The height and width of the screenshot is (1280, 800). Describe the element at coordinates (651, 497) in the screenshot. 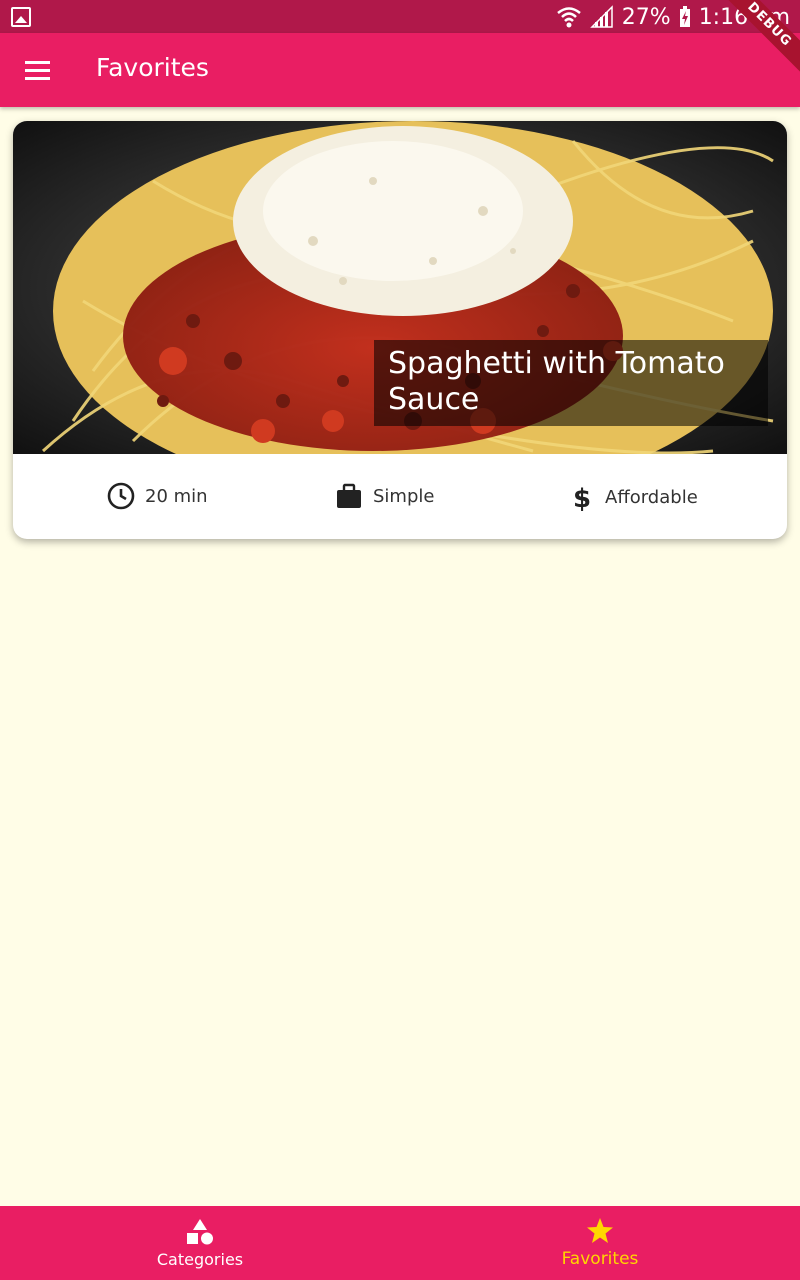

I see `affordability-label: Affordable` at that location.